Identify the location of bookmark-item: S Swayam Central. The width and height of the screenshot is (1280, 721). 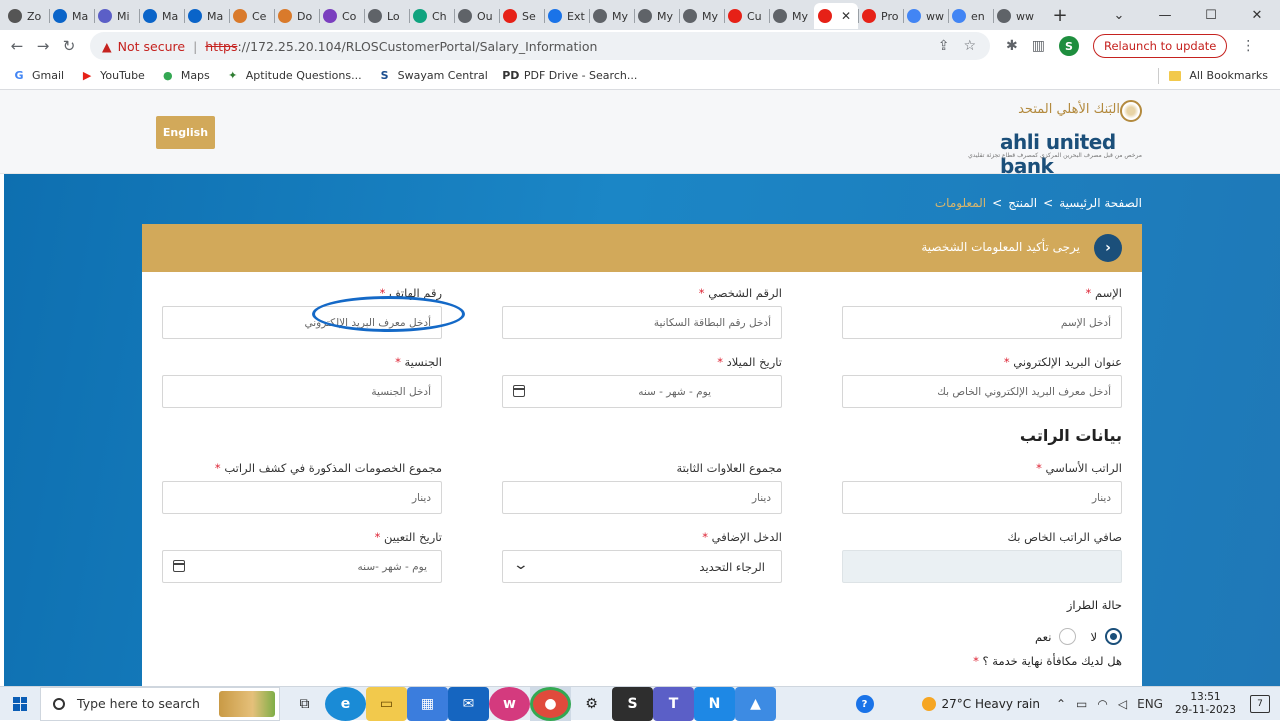
(433, 76).